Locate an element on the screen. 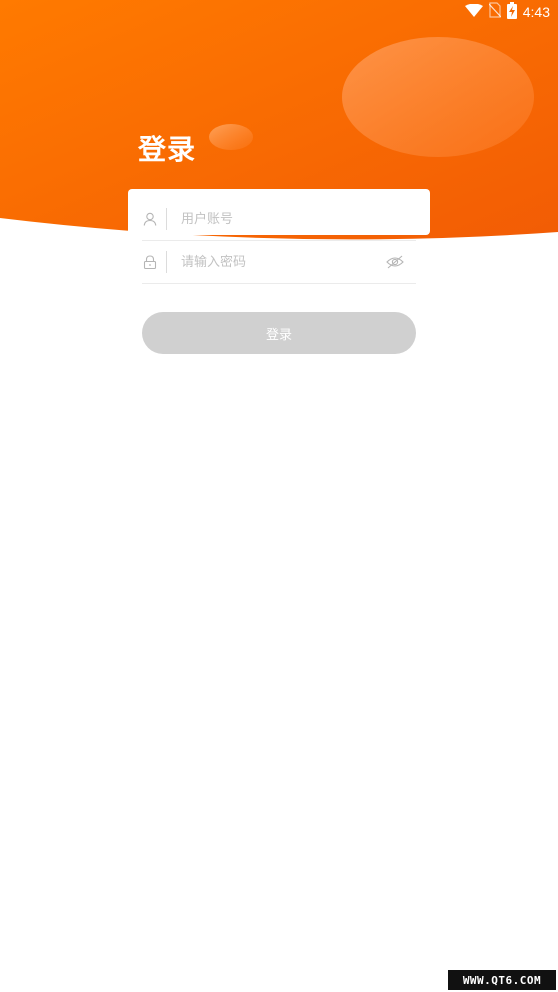 This screenshot has height=992, width=558. no-sim-icon is located at coordinates (495, 12).